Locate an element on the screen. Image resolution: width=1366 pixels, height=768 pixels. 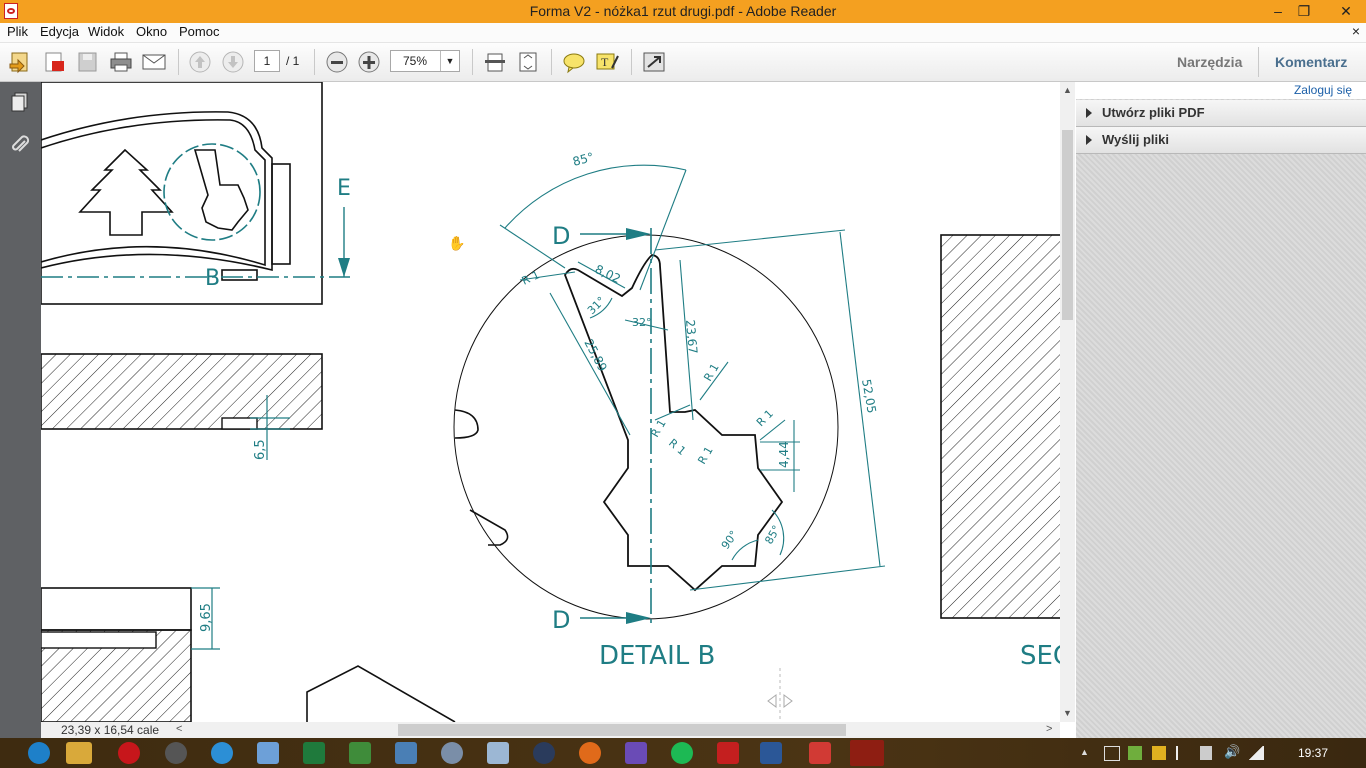
tools-tab: Narzędzia is located at coordinates (1209, 62).